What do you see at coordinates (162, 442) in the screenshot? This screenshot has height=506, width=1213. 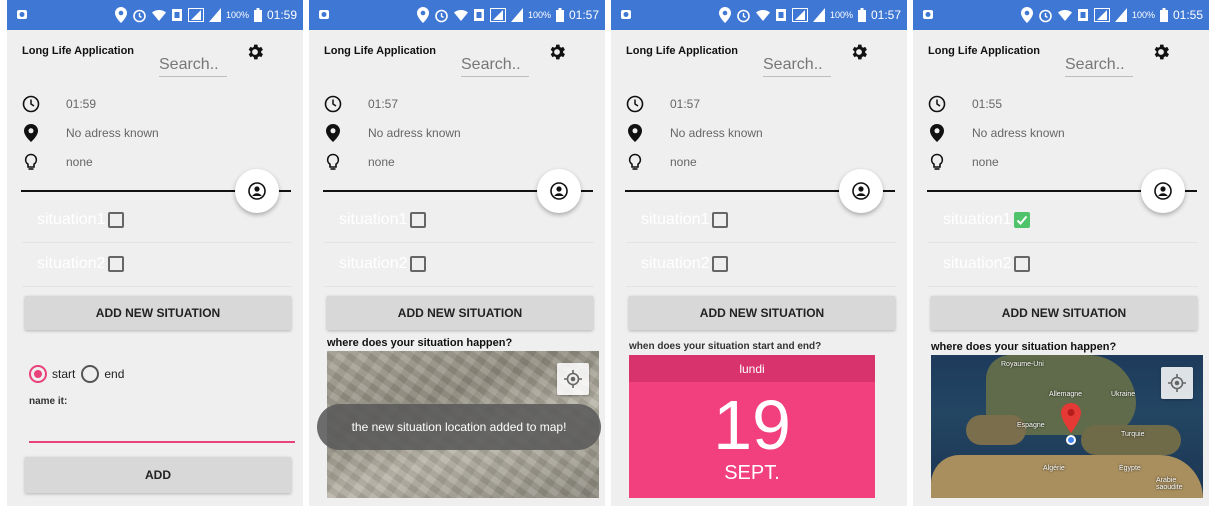 I see `name-input` at bounding box center [162, 442].